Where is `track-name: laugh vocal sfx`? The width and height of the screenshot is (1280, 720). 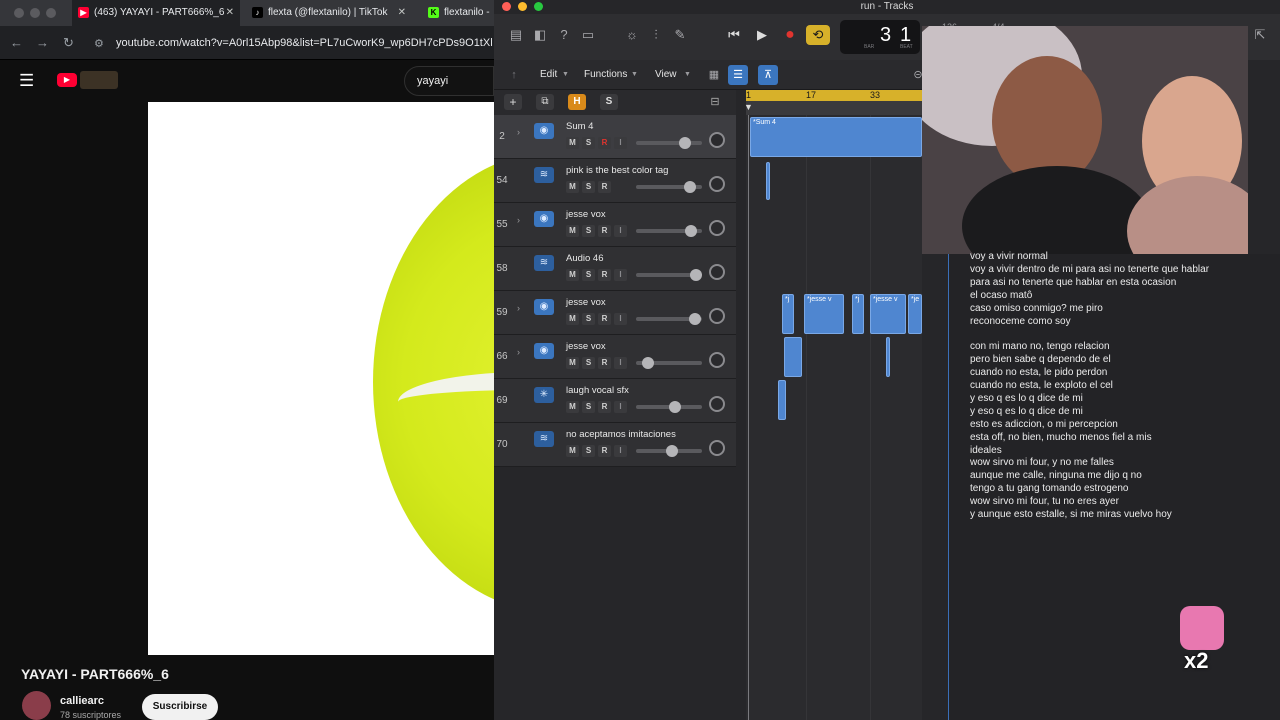
track-name: laugh vocal sfx is located at coordinates (597, 390).